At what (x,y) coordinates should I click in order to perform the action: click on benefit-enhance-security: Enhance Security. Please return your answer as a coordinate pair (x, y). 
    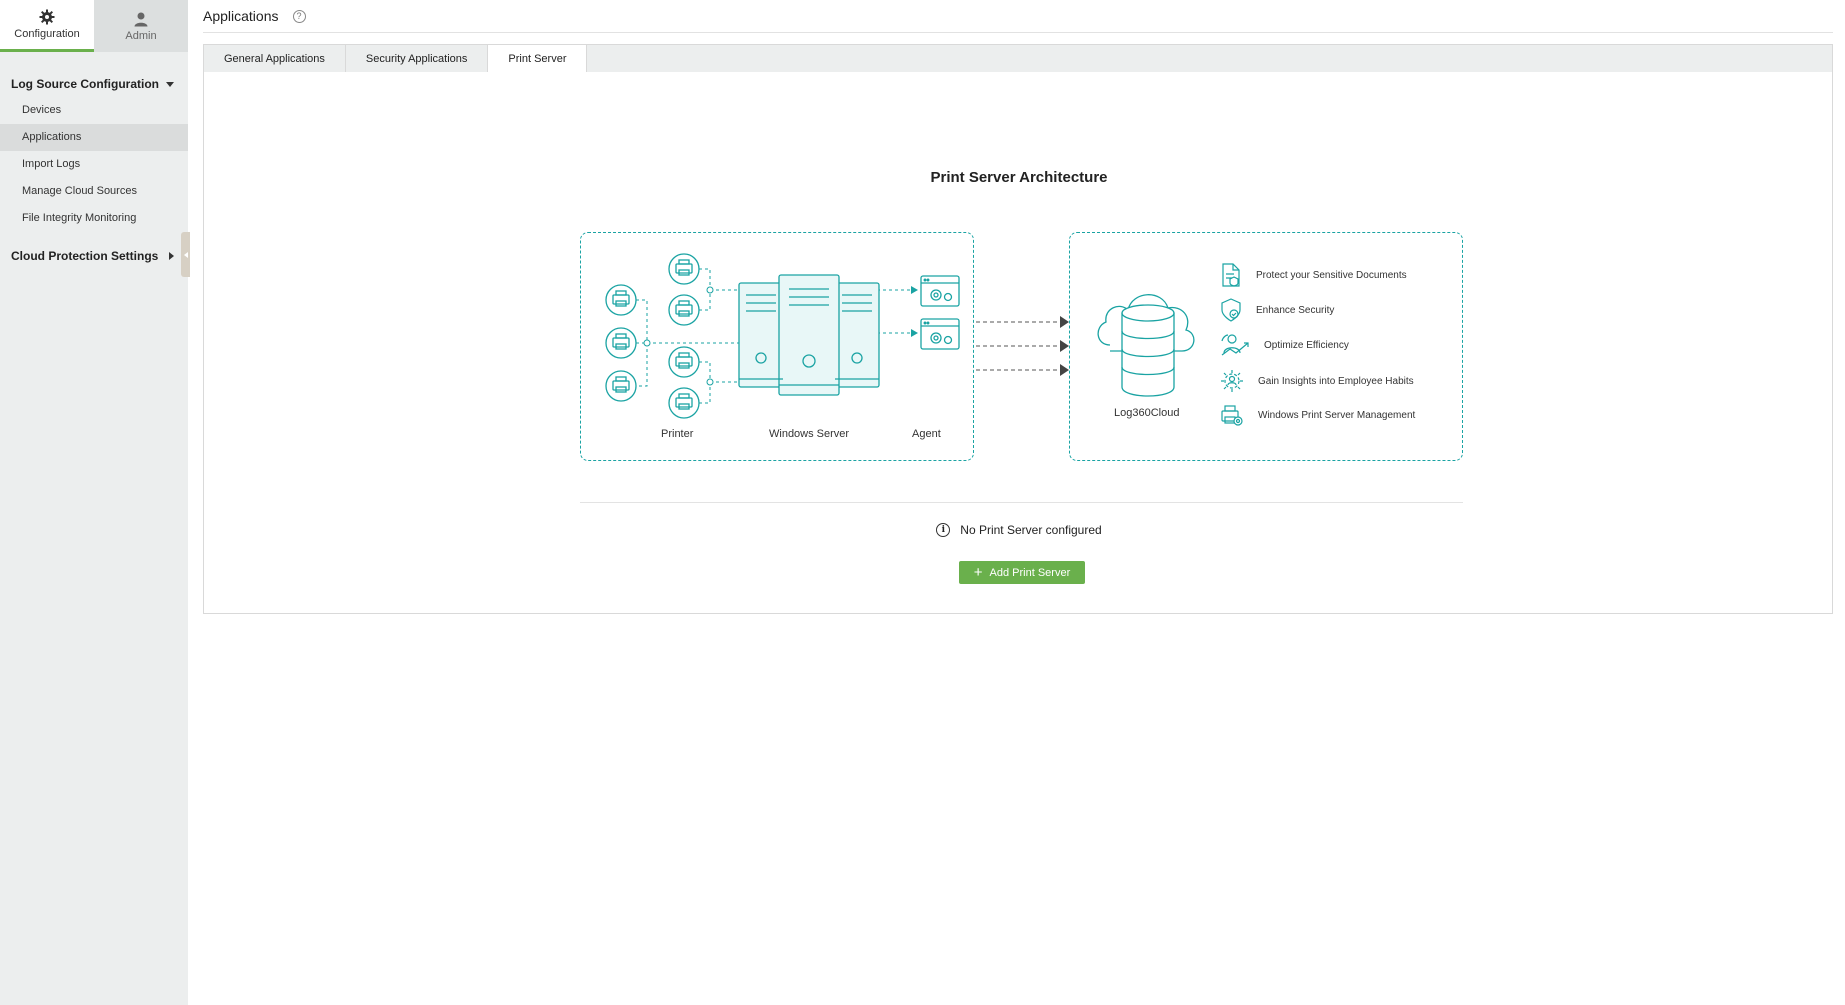
    Looking at the image, I should click on (1277, 310).